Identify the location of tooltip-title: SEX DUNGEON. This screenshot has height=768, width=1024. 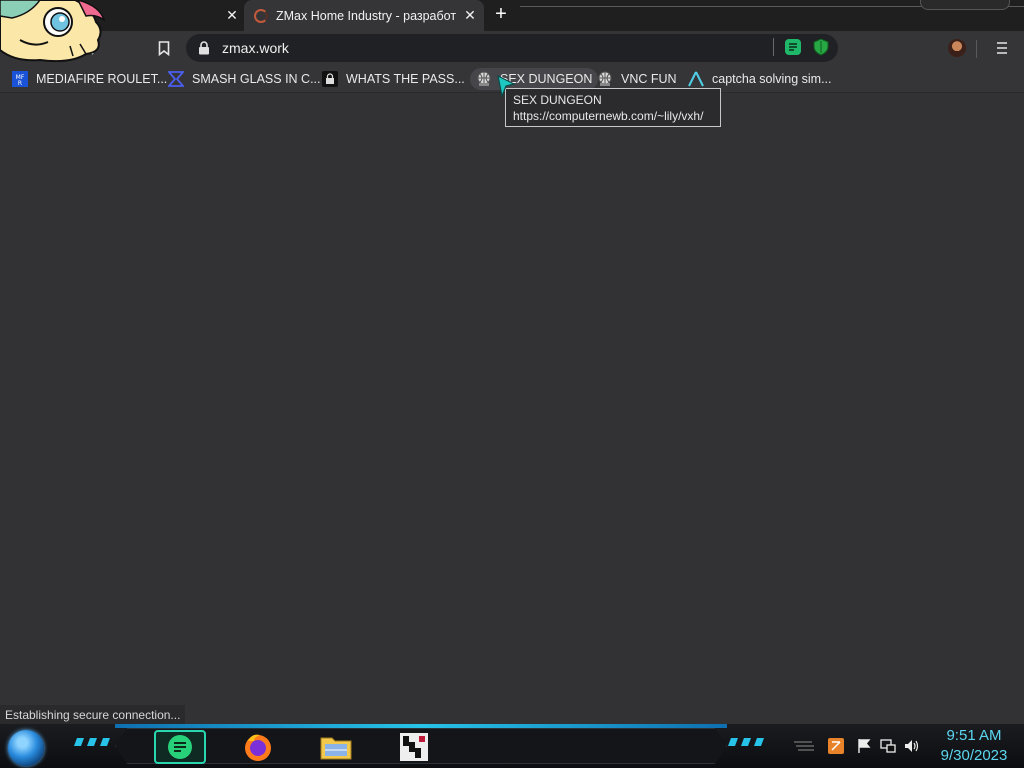
(557, 100).